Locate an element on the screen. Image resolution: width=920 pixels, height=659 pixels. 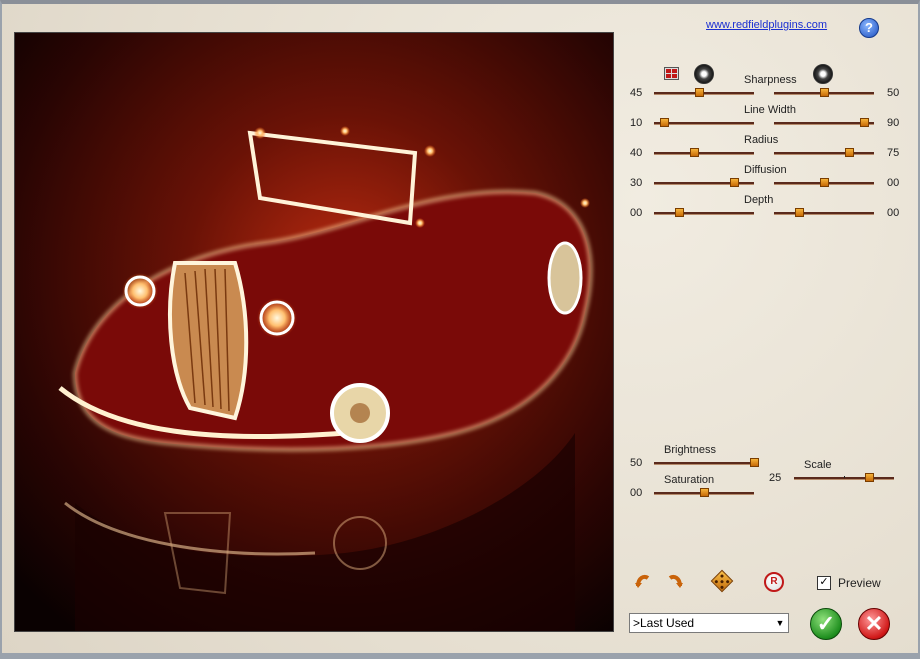
grid-icon is located at coordinates (671, 73).